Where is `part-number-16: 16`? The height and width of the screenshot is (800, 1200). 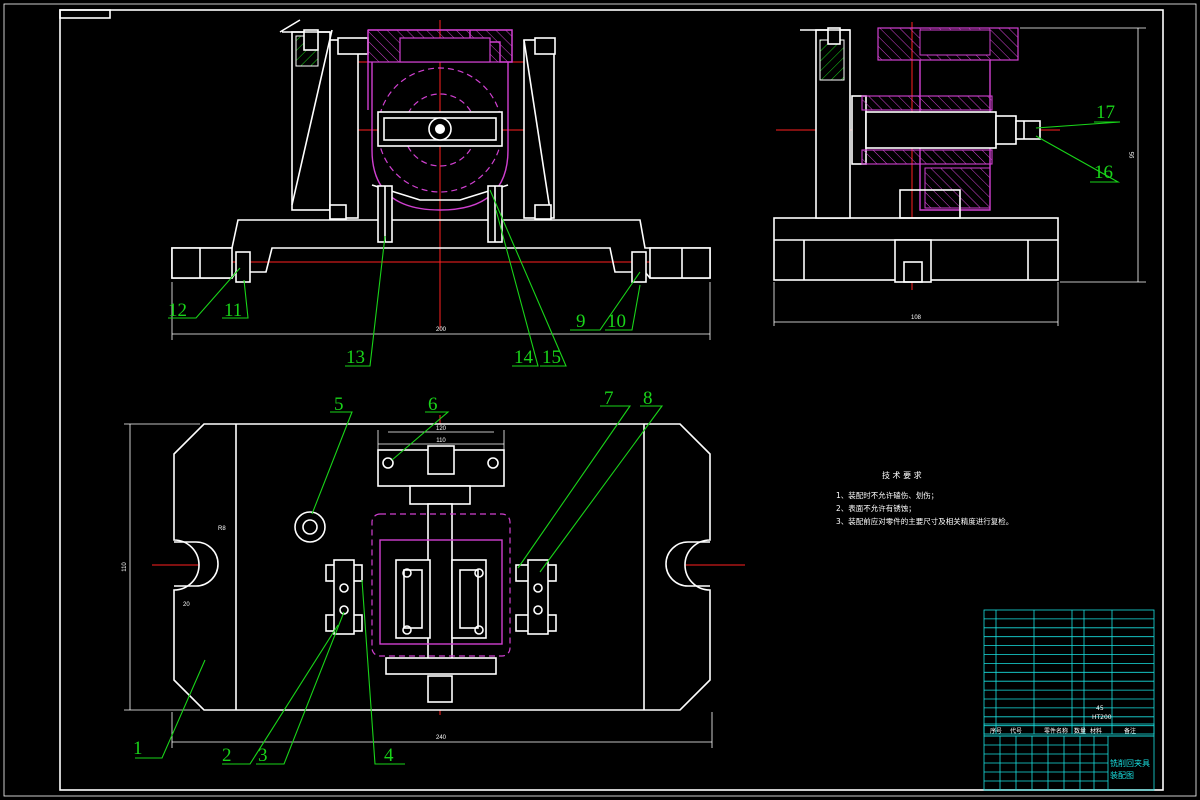
part-number-16: 16 is located at coordinates (1103, 172).